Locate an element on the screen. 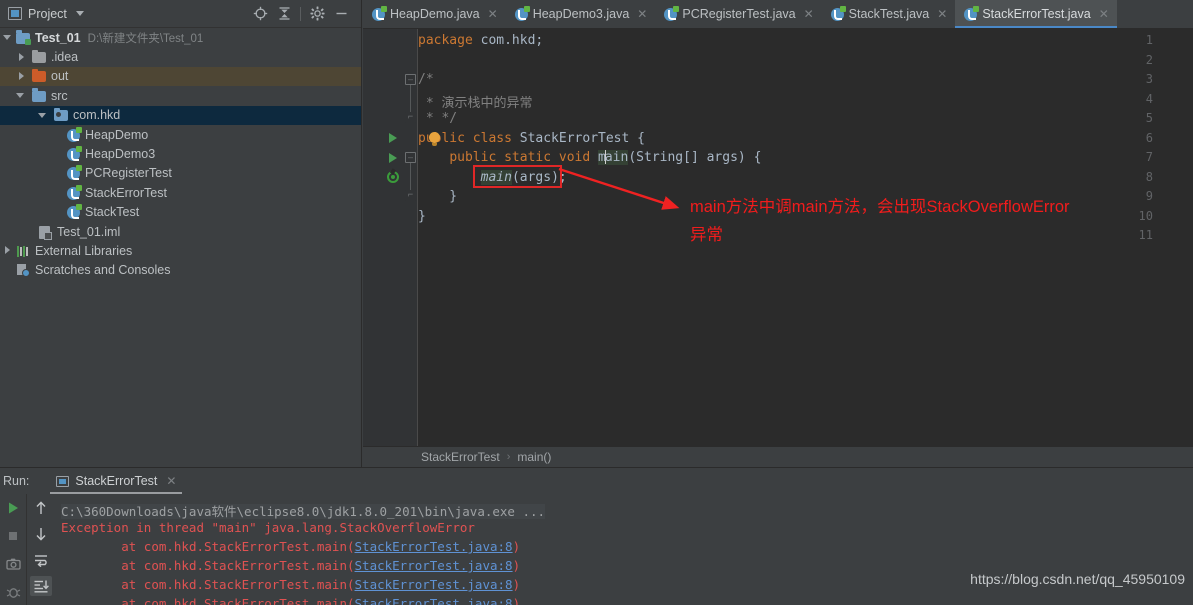  code-line-4: * 演示栈中的异常 is located at coordinates (475, 103).